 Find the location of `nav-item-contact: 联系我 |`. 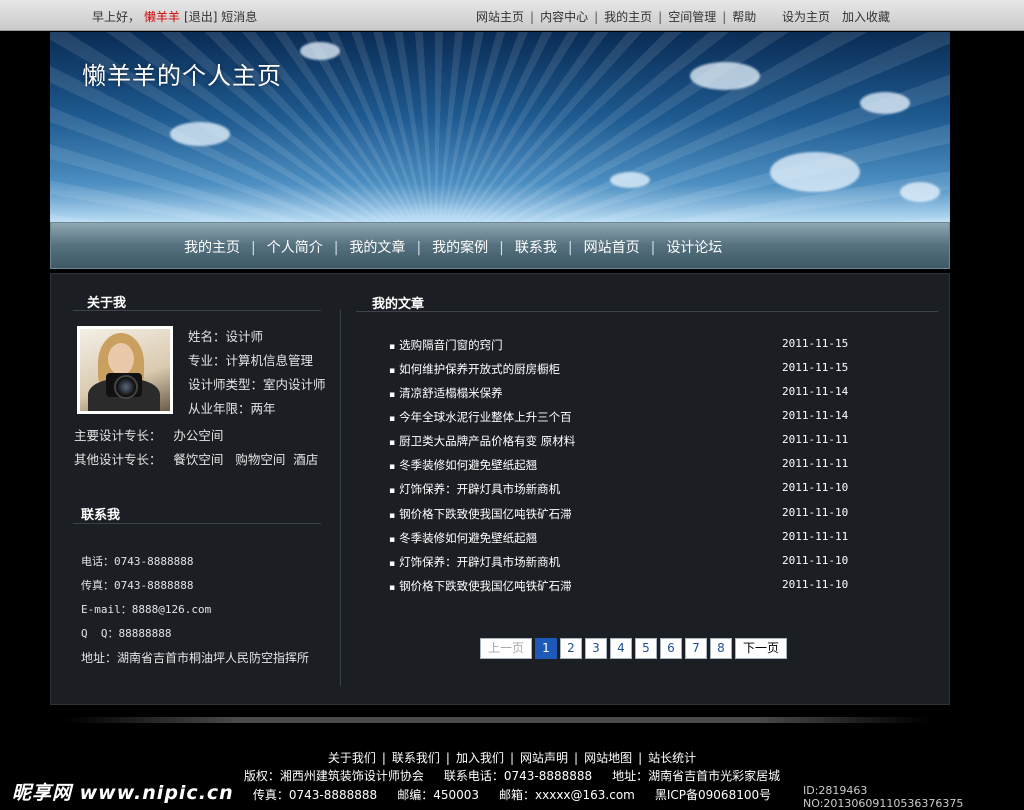

nav-item-contact: 联系我 | is located at coordinates (549, 247).